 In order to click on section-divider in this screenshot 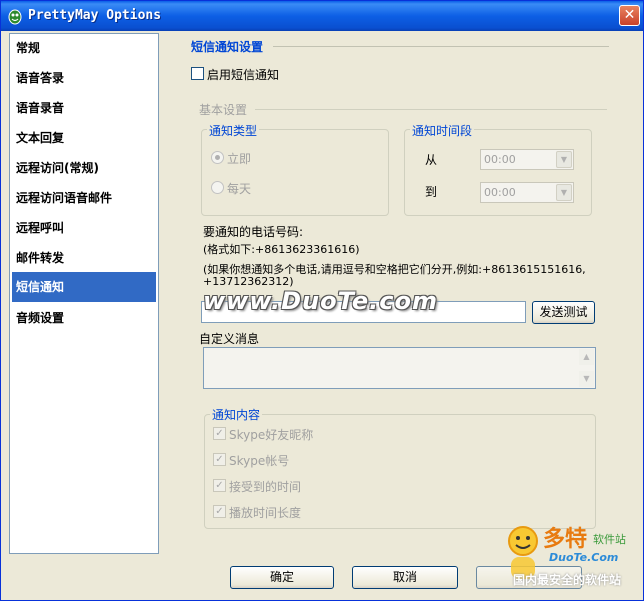, I will do `click(441, 46)`.